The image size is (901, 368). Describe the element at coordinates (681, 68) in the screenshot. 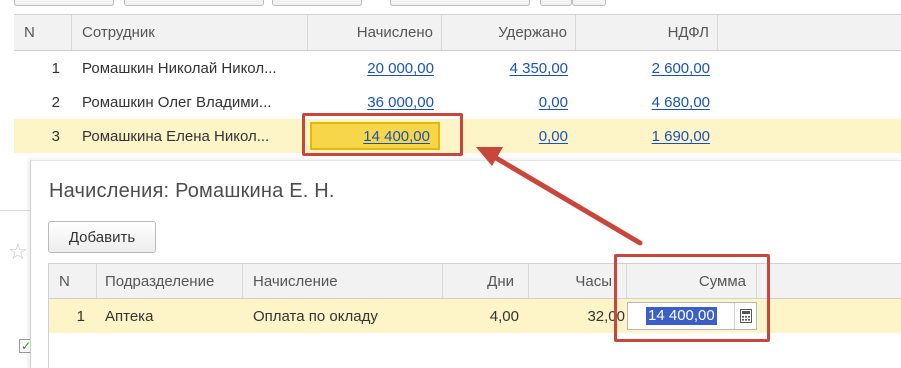

I see `tax-link: 2 600,00` at that location.